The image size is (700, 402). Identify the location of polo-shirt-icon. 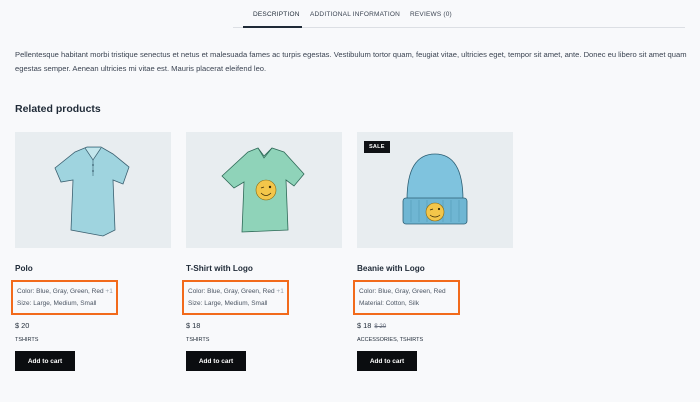
(92, 191).